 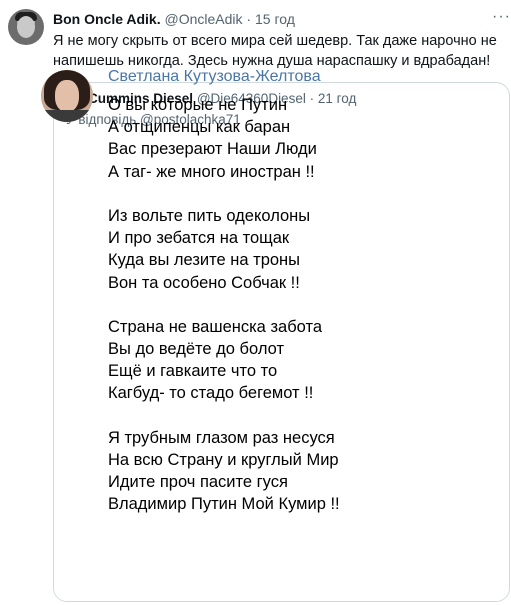 What do you see at coordinates (501, 17) in the screenshot?
I see `more-dots-icon: ···` at bounding box center [501, 17].